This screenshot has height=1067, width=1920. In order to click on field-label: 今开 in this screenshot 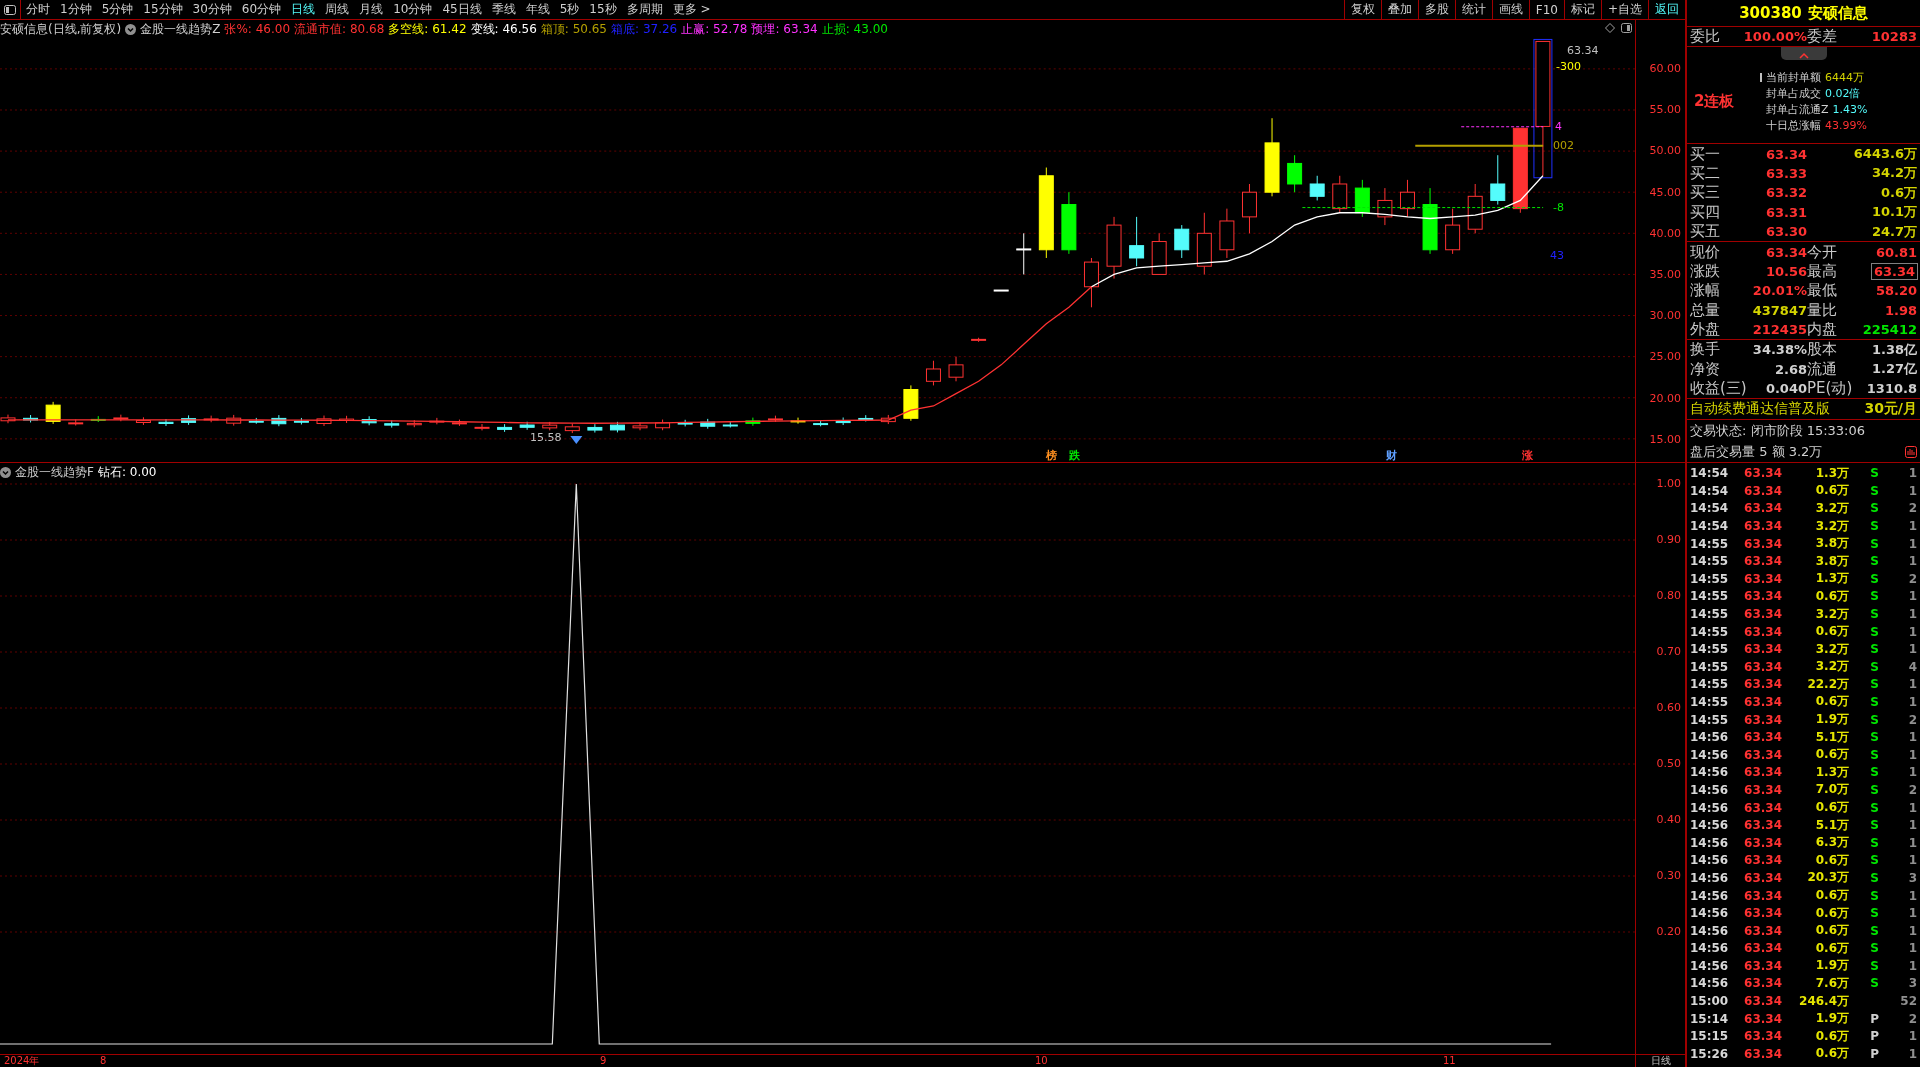, I will do `click(1822, 252)`.